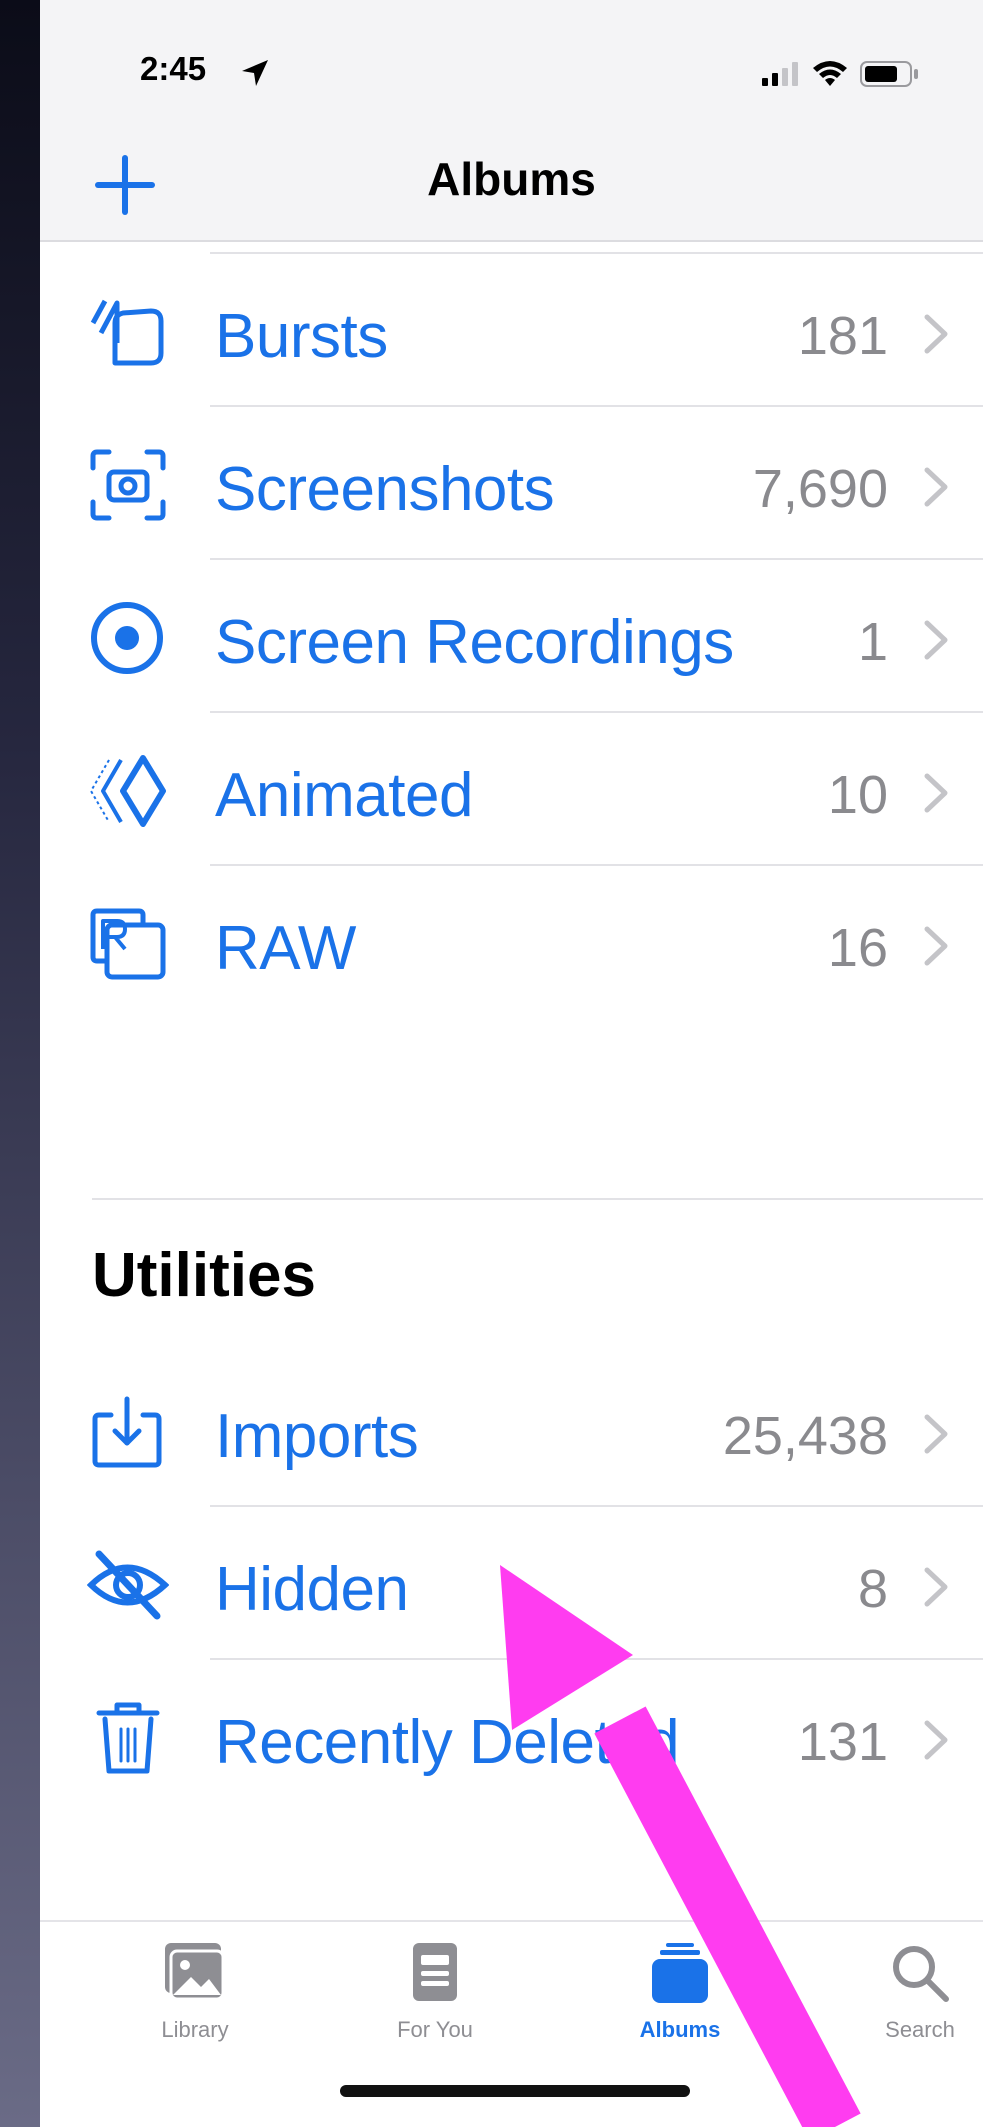  What do you see at coordinates (127, 1432) in the screenshot?
I see `import-icon` at bounding box center [127, 1432].